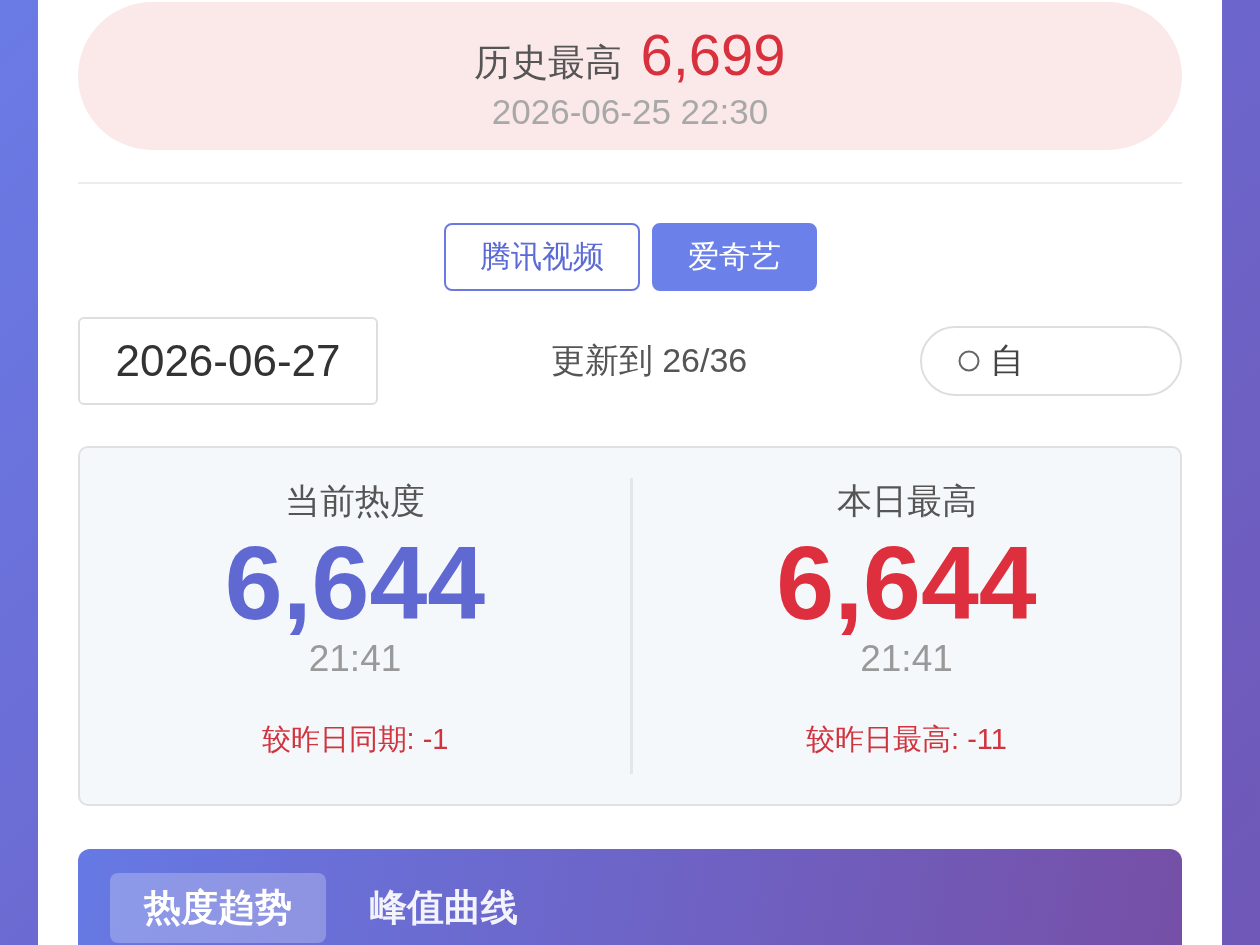 Image resolution: width=1260 pixels, height=945 pixels. What do you see at coordinates (1051, 361) in the screenshot?
I see `radio-toggle: 自` at bounding box center [1051, 361].